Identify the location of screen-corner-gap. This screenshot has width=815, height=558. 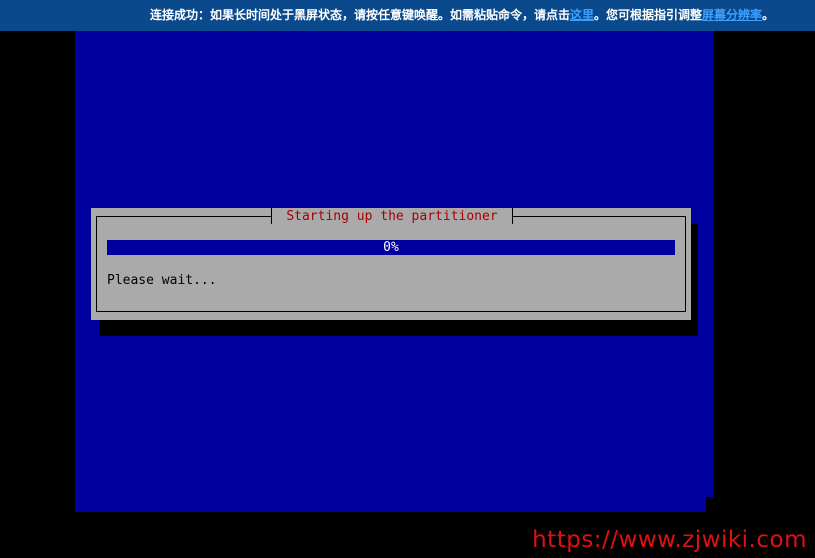
(710, 504).